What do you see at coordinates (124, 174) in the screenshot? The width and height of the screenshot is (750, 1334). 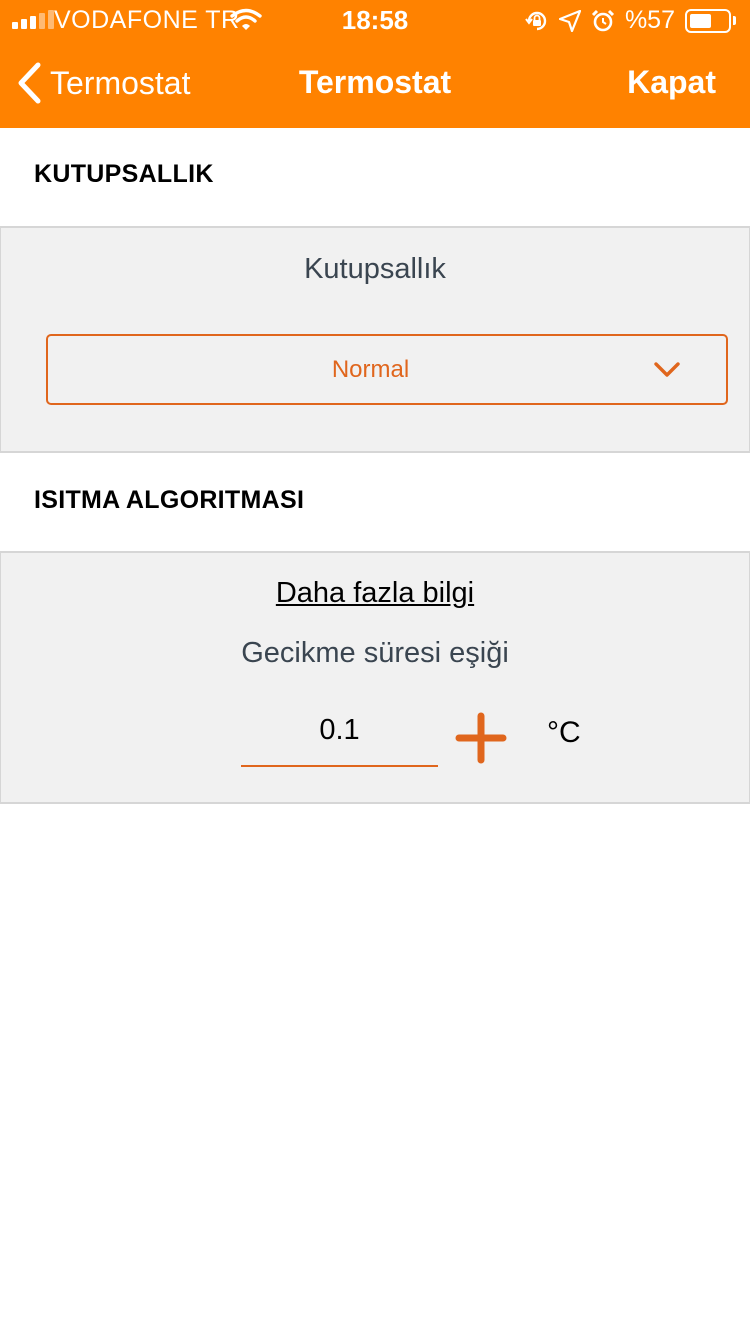 I see `polarity-section-title: KUTUPSALLIK` at bounding box center [124, 174].